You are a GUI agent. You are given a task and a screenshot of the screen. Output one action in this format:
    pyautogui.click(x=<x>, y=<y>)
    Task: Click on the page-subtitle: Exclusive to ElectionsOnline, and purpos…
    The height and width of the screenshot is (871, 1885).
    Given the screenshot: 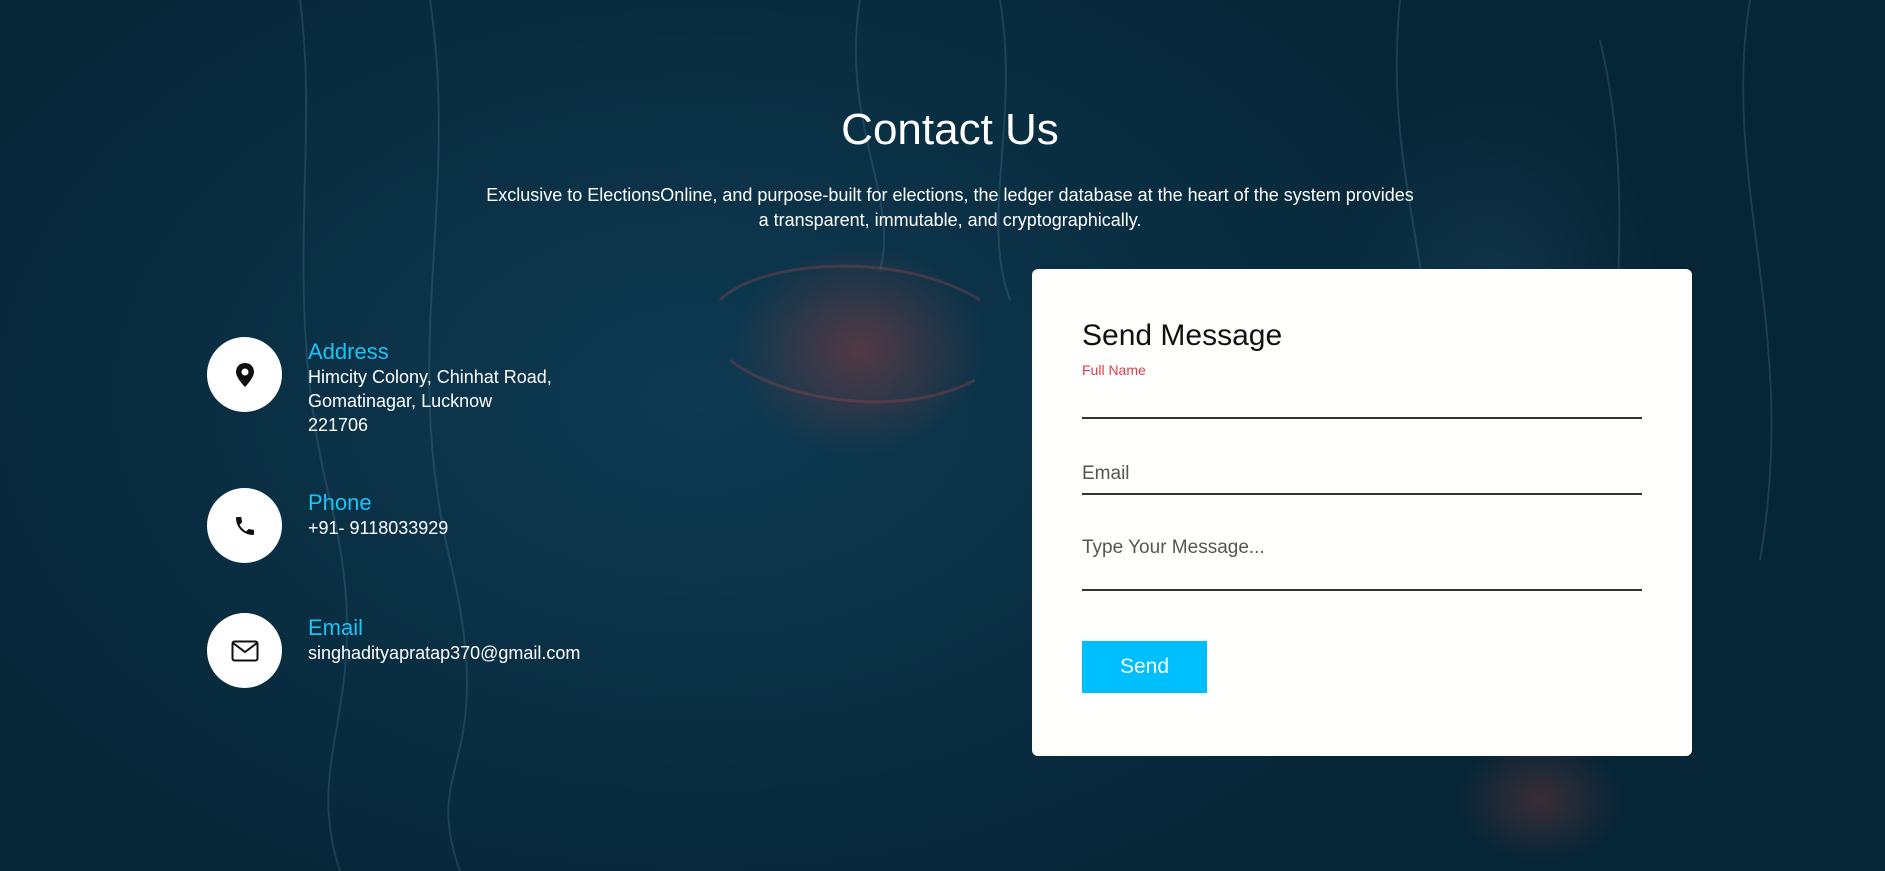 What is the action you would take?
    pyautogui.click(x=950, y=208)
    